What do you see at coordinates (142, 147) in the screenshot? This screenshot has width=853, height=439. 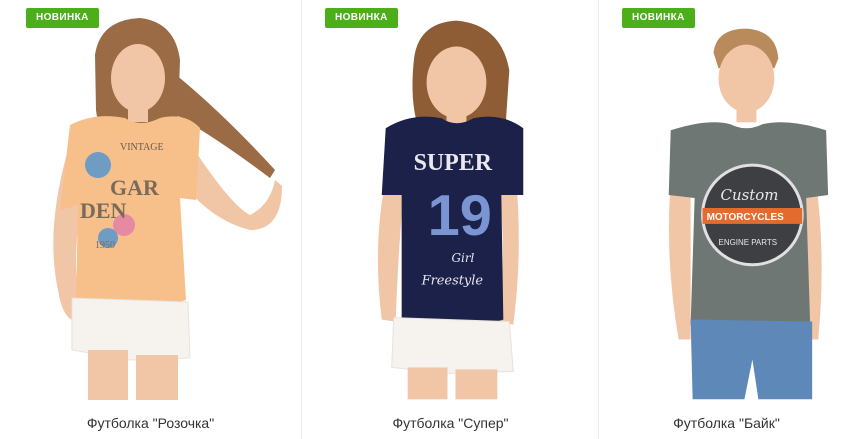 I see `svg-text: VINTAGE` at bounding box center [142, 147].